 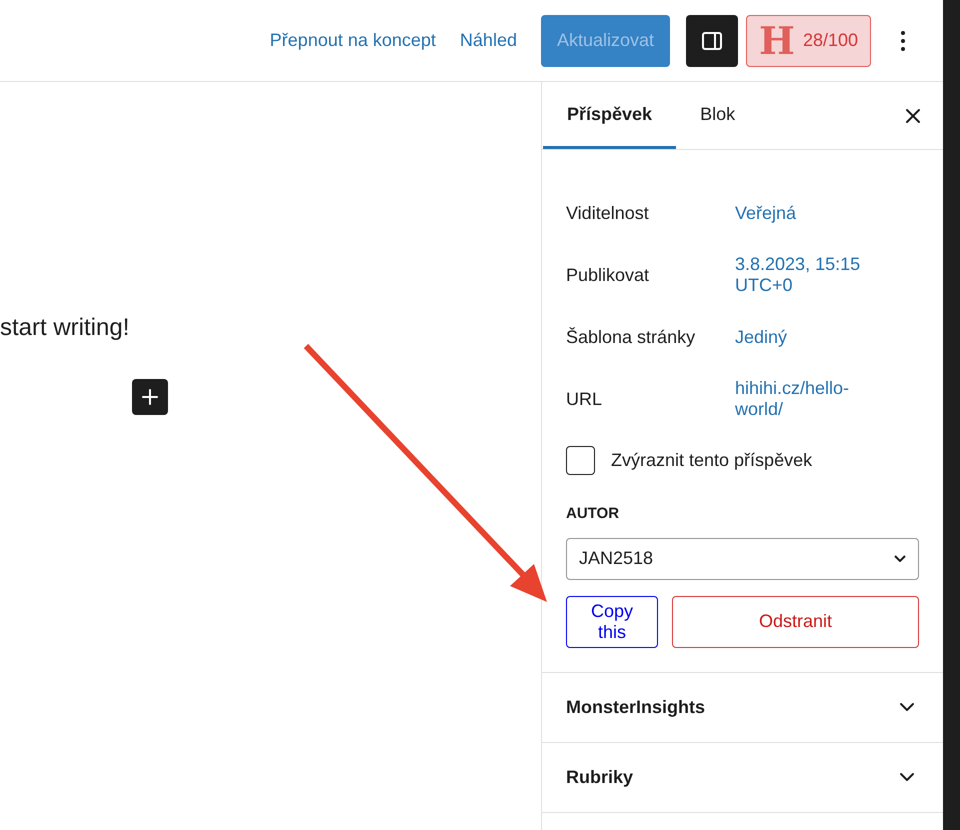 What do you see at coordinates (612, 622) in the screenshot?
I see `copy-button: Copy this` at bounding box center [612, 622].